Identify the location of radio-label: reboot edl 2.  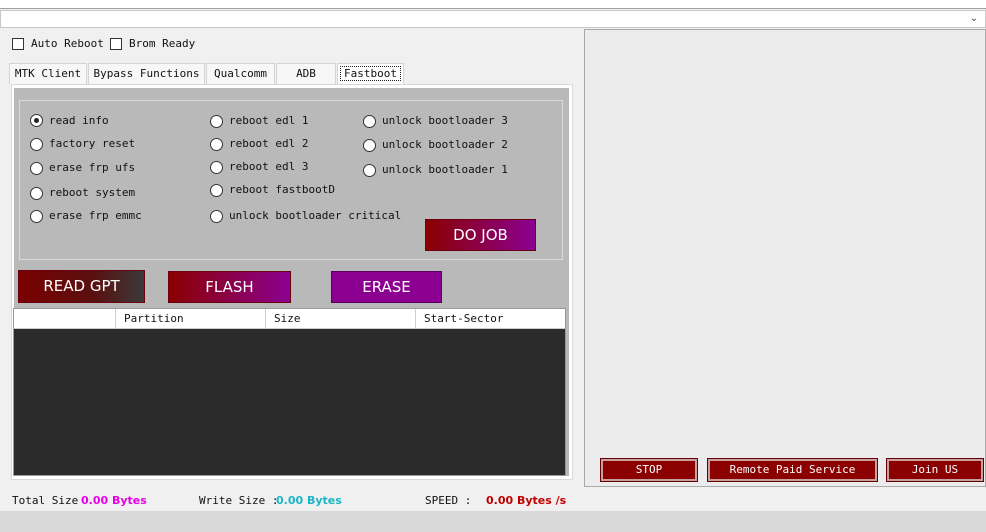
(269, 143).